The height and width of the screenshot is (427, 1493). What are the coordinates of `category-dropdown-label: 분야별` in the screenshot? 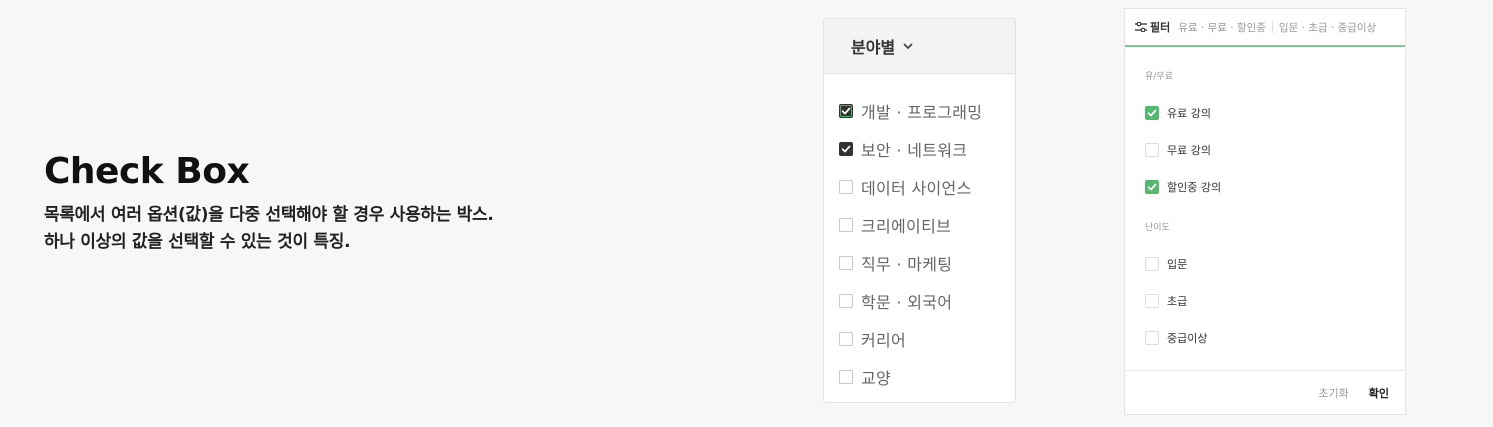 It's located at (873, 47).